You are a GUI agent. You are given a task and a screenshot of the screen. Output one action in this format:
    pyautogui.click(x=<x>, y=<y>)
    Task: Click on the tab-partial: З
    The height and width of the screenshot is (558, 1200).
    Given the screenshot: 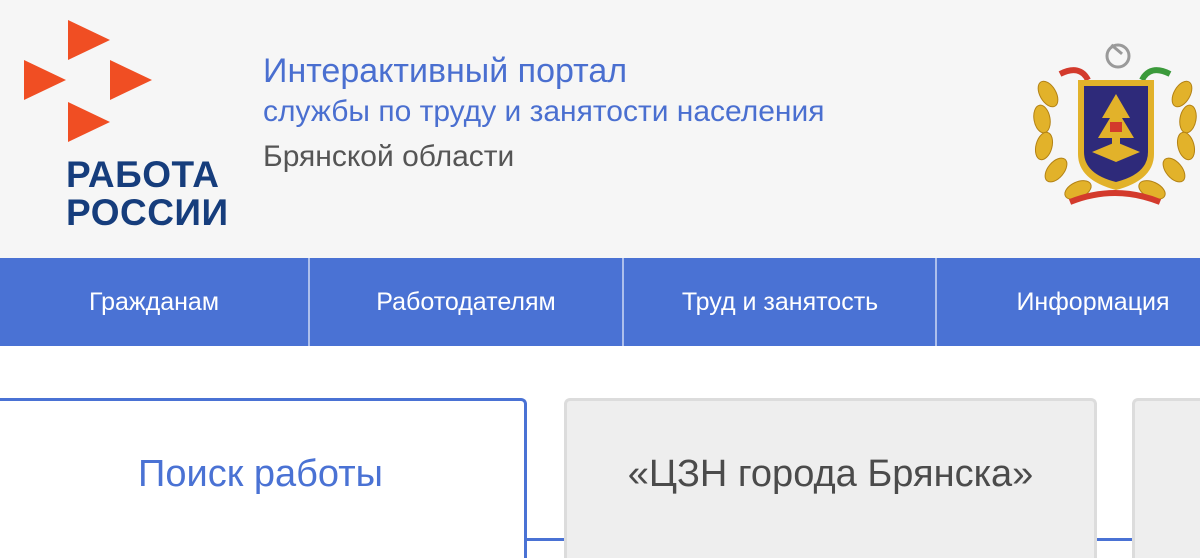 What is the action you would take?
    pyautogui.click(x=1166, y=478)
    